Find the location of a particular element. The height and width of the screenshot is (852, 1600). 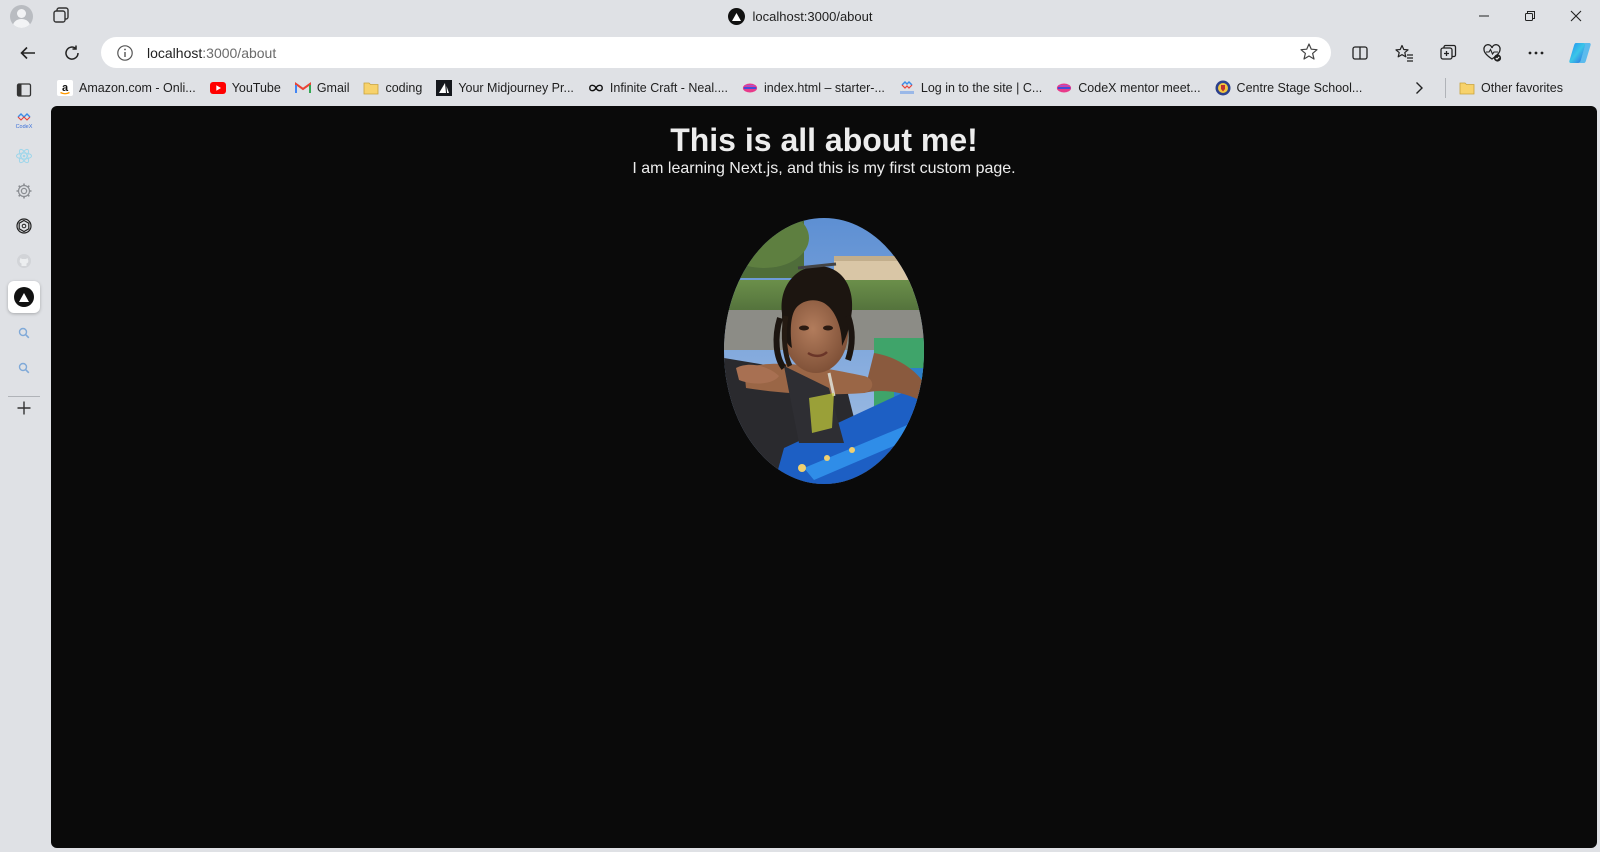

react-icon is located at coordinates (24, 156).